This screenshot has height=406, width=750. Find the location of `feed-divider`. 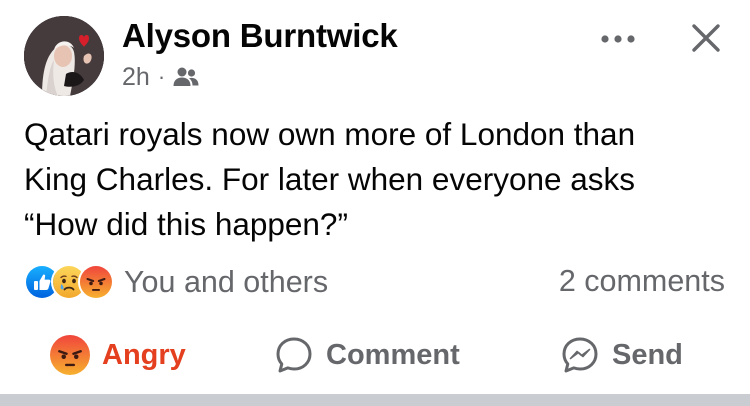

feed-divider is located at coordinates (375, 400).